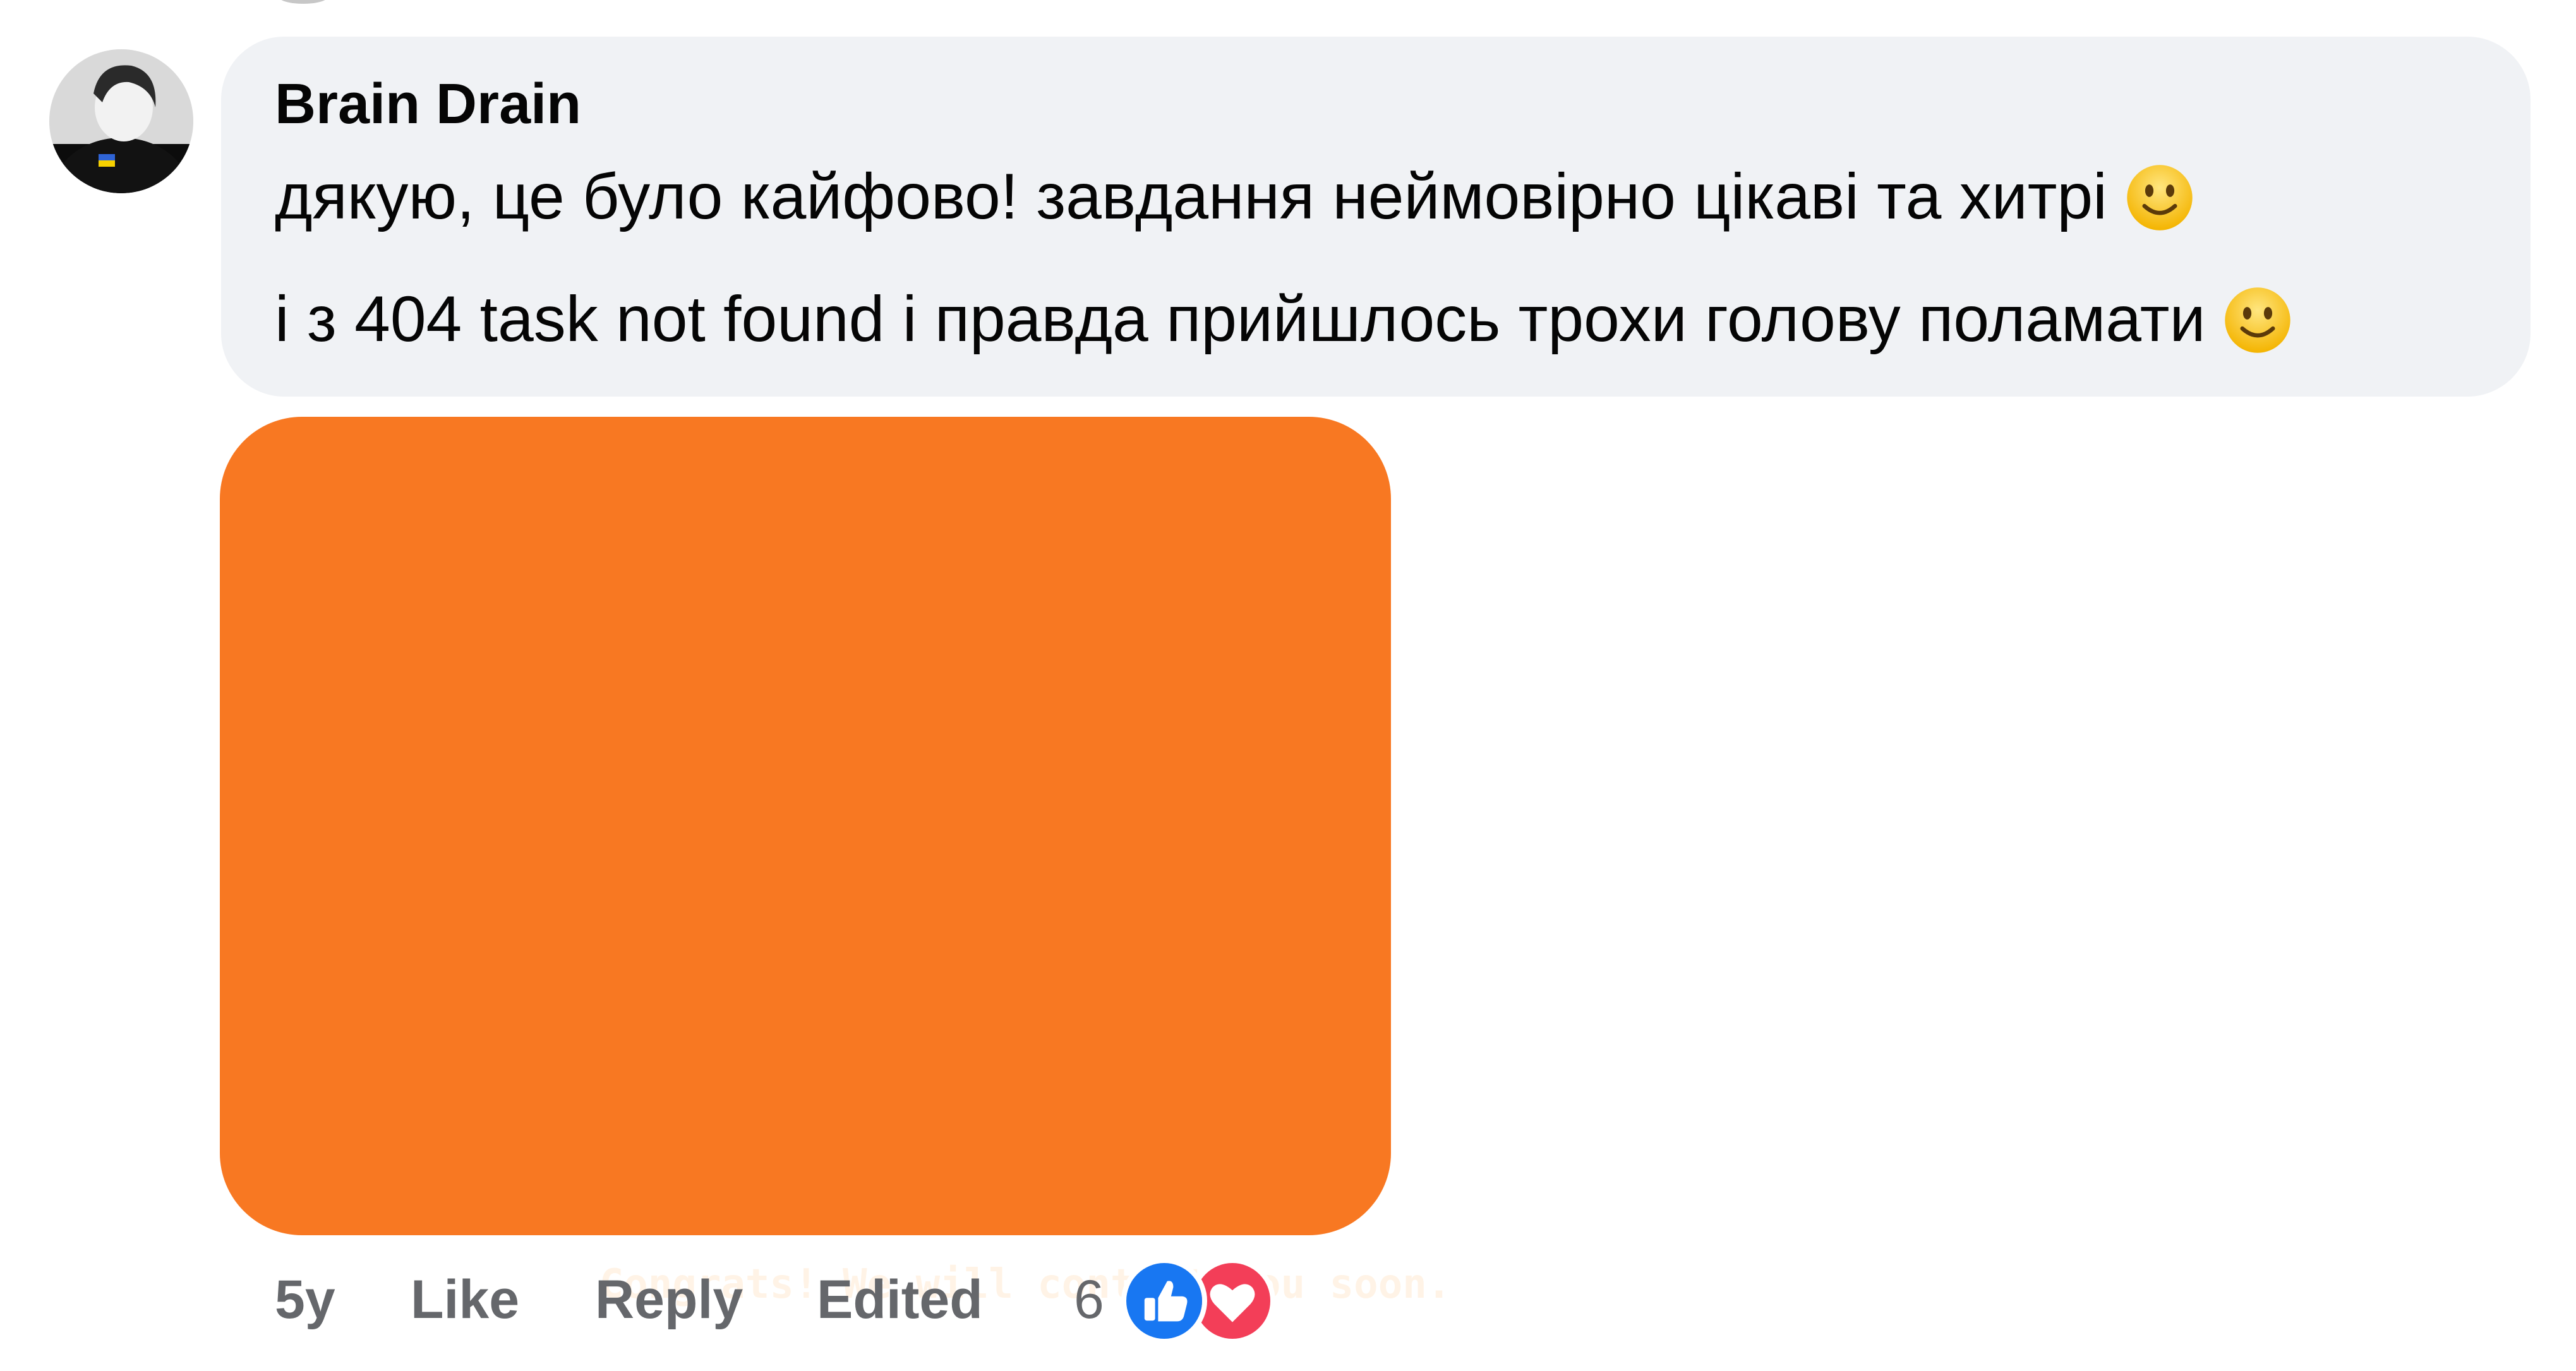 The image size is (2576, 1371). What do you see at coordinates (305, 1299) in the screenshot?
I see `timestamp-link: 5y` at bounding box center [305, 1299].